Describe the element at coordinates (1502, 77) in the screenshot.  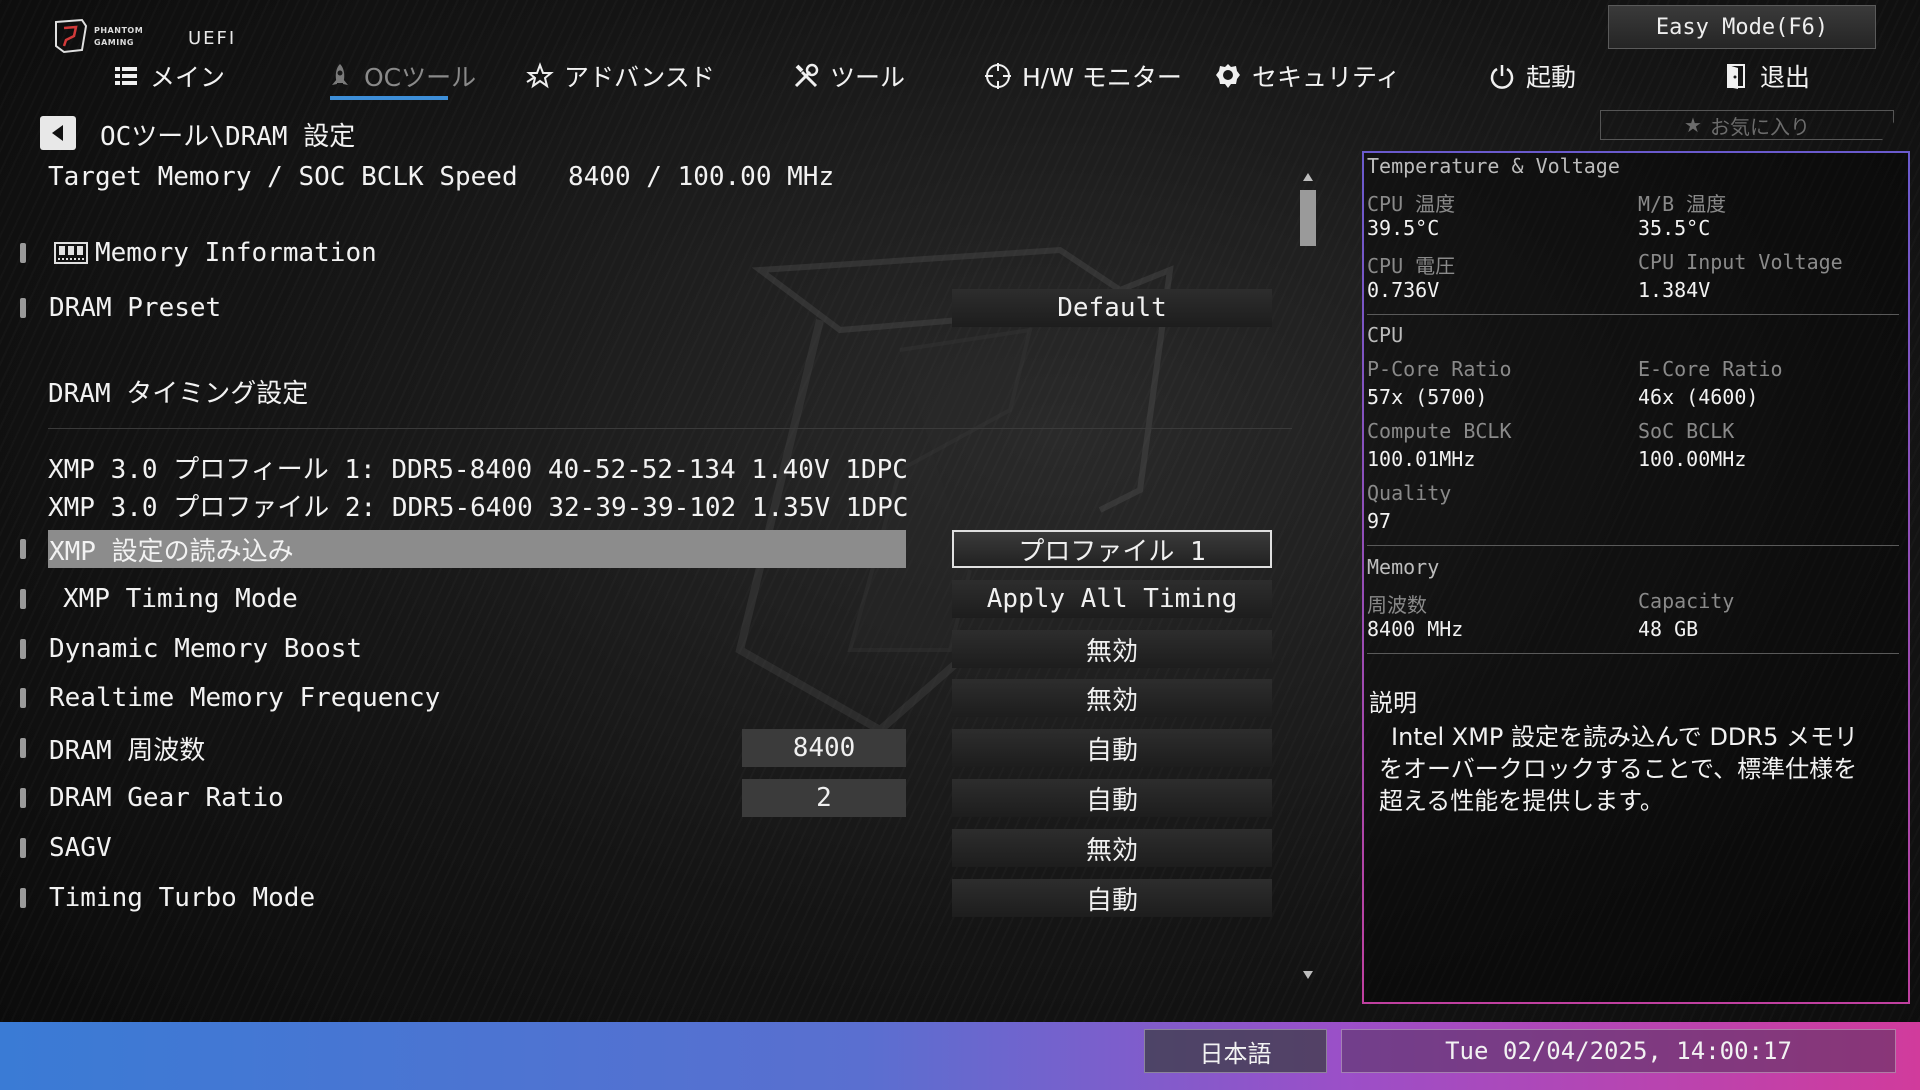
I see `power-icon` at that location.